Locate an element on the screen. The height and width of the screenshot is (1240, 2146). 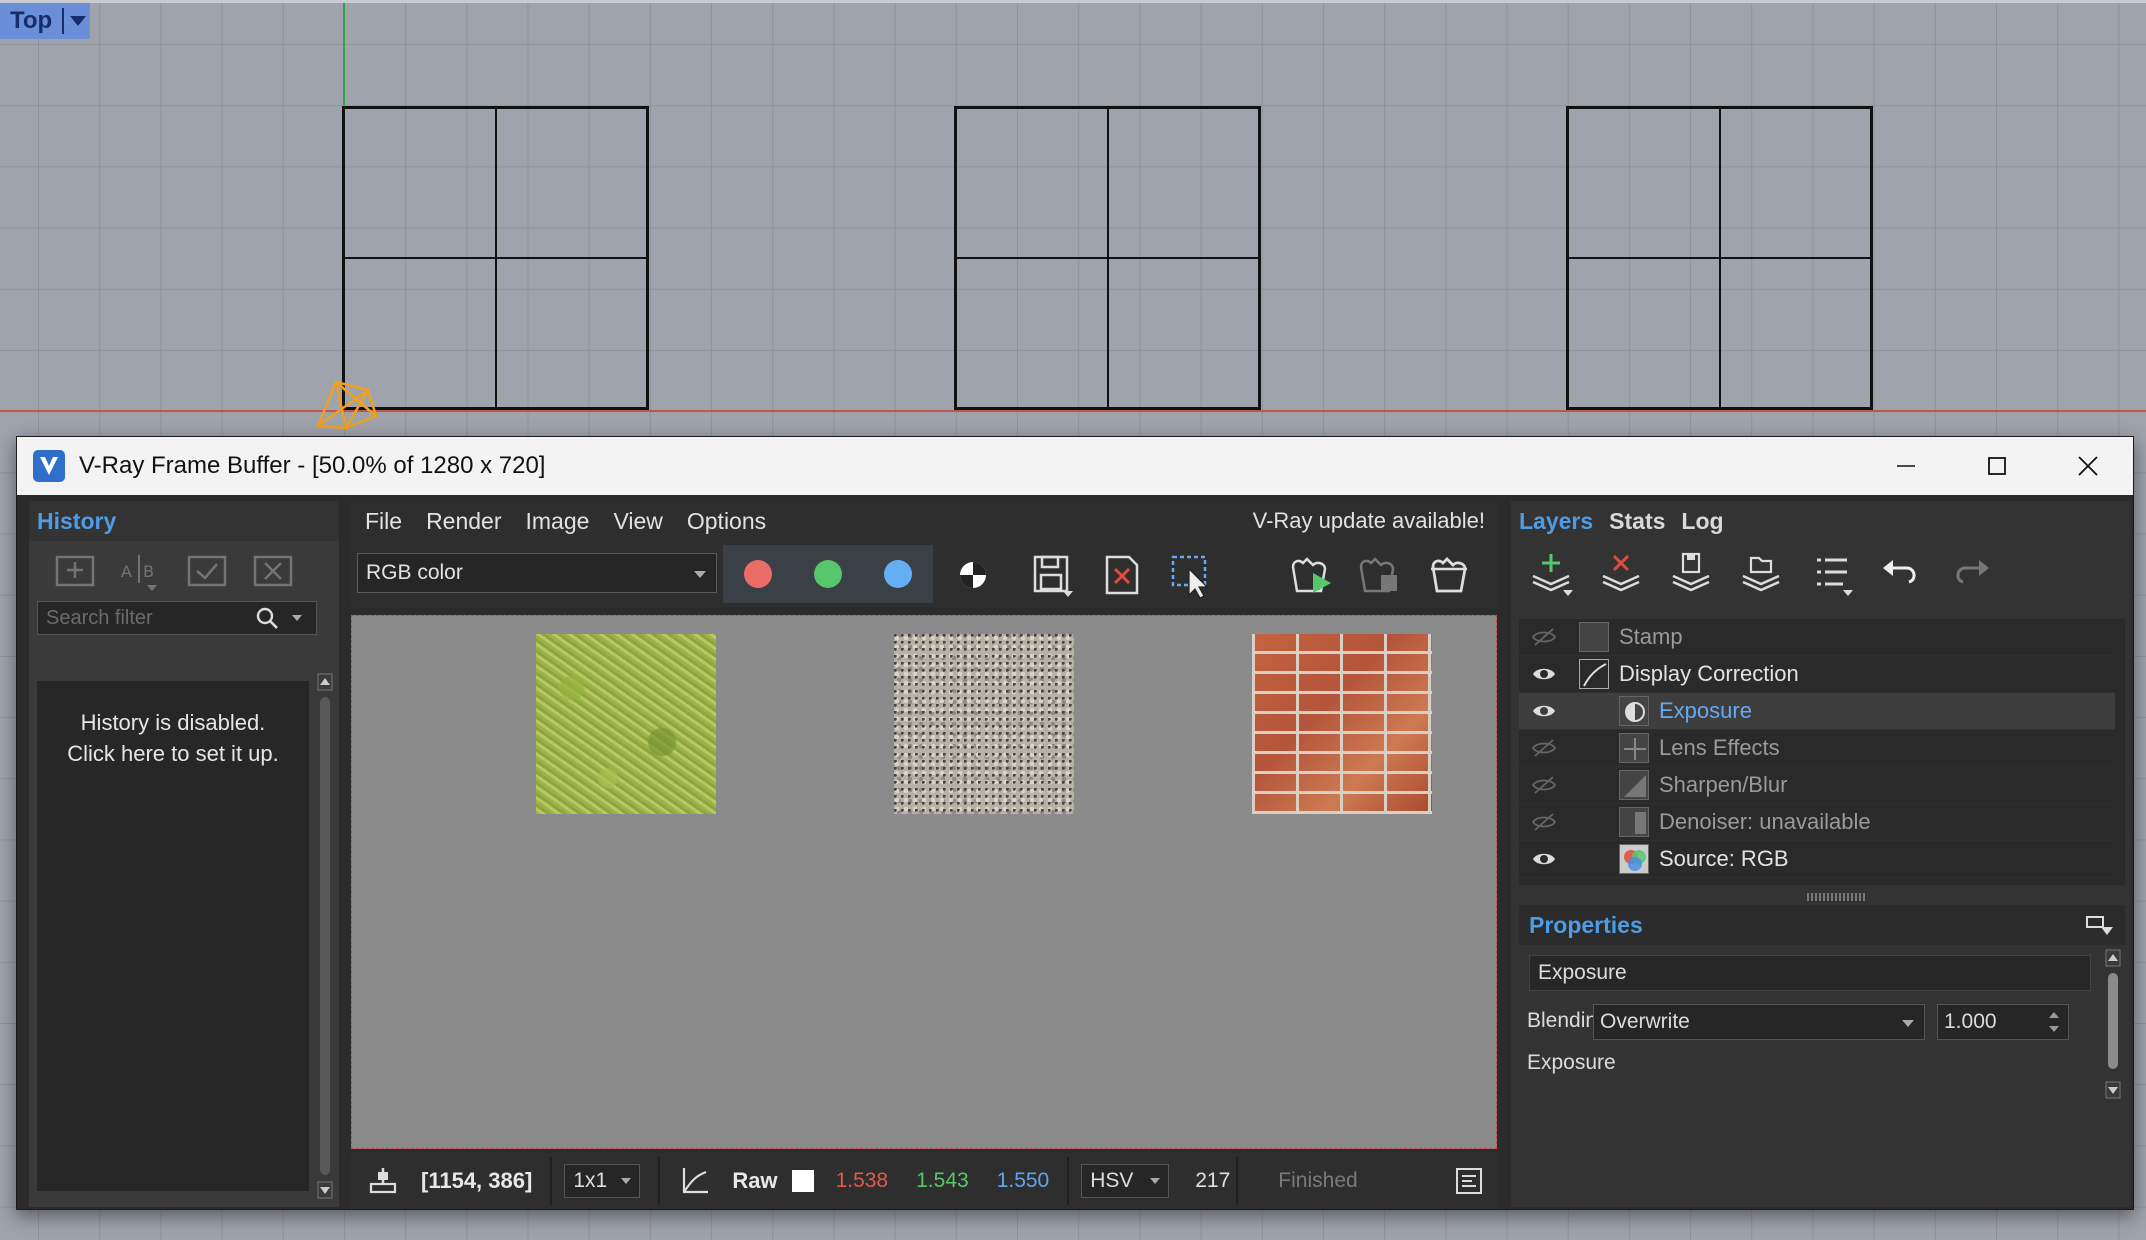
history-scroll-thumb is located at coordinates (325, 936).